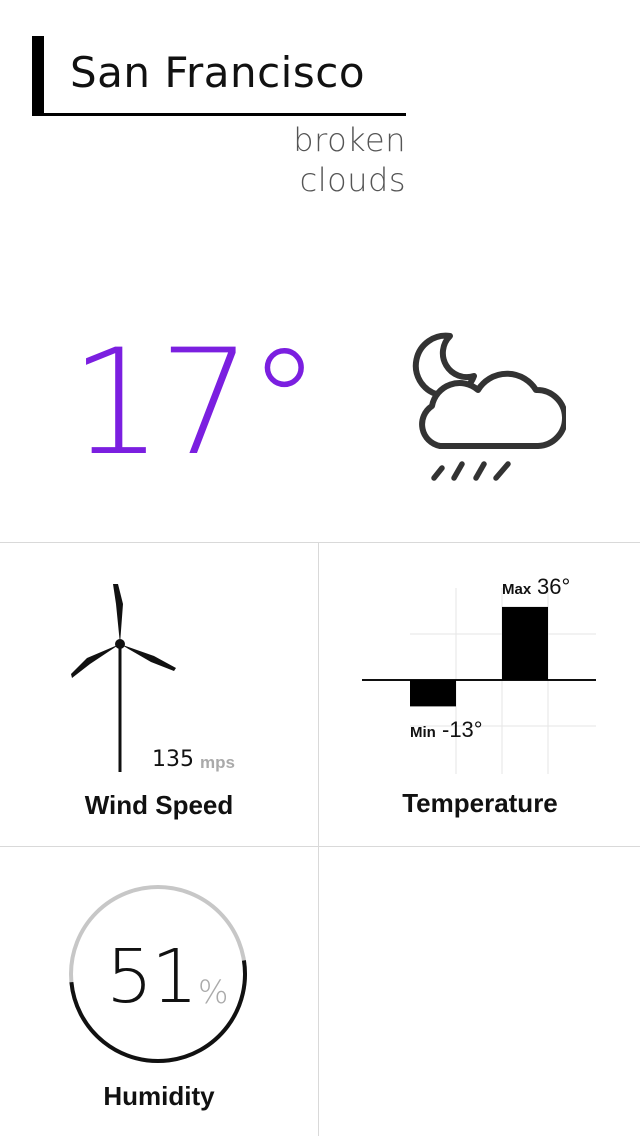 Image resolution: width=640 pixels, height=1136 pixels. What do you see at coordinates (320, 542) in the screenshot?
I see `grid-divider-top` at bounding box center [320, 542].